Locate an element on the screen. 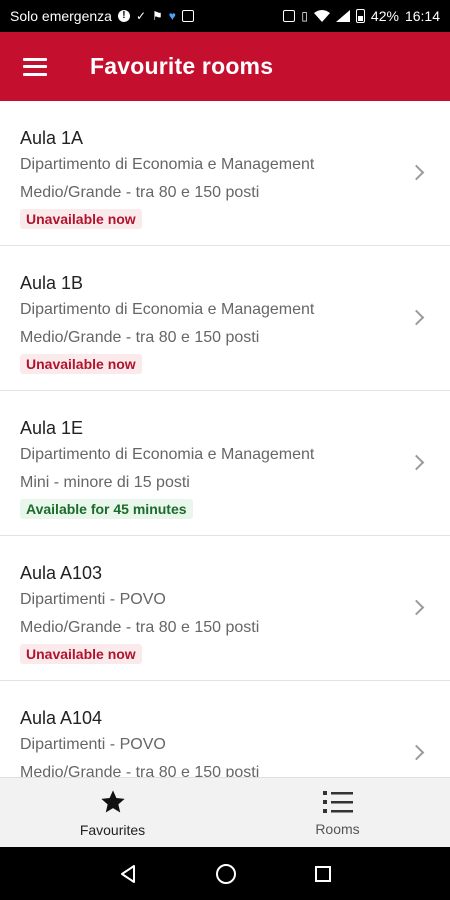  list-icon is located at coordinates (337, 801).